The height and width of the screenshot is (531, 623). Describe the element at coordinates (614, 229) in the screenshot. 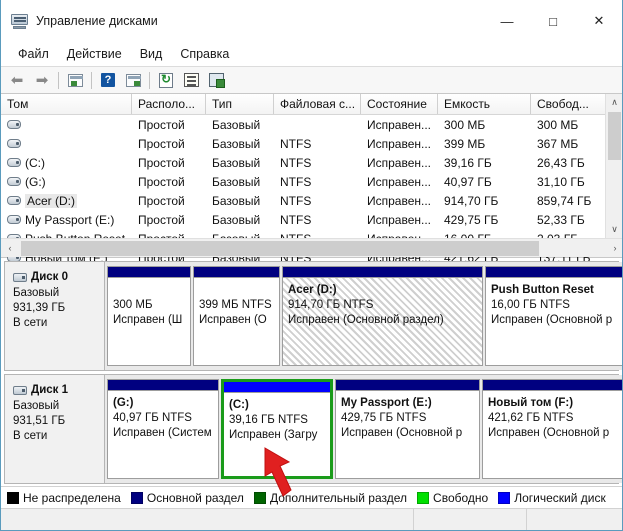

I see `scroll-down-icon: ∨` at that location.